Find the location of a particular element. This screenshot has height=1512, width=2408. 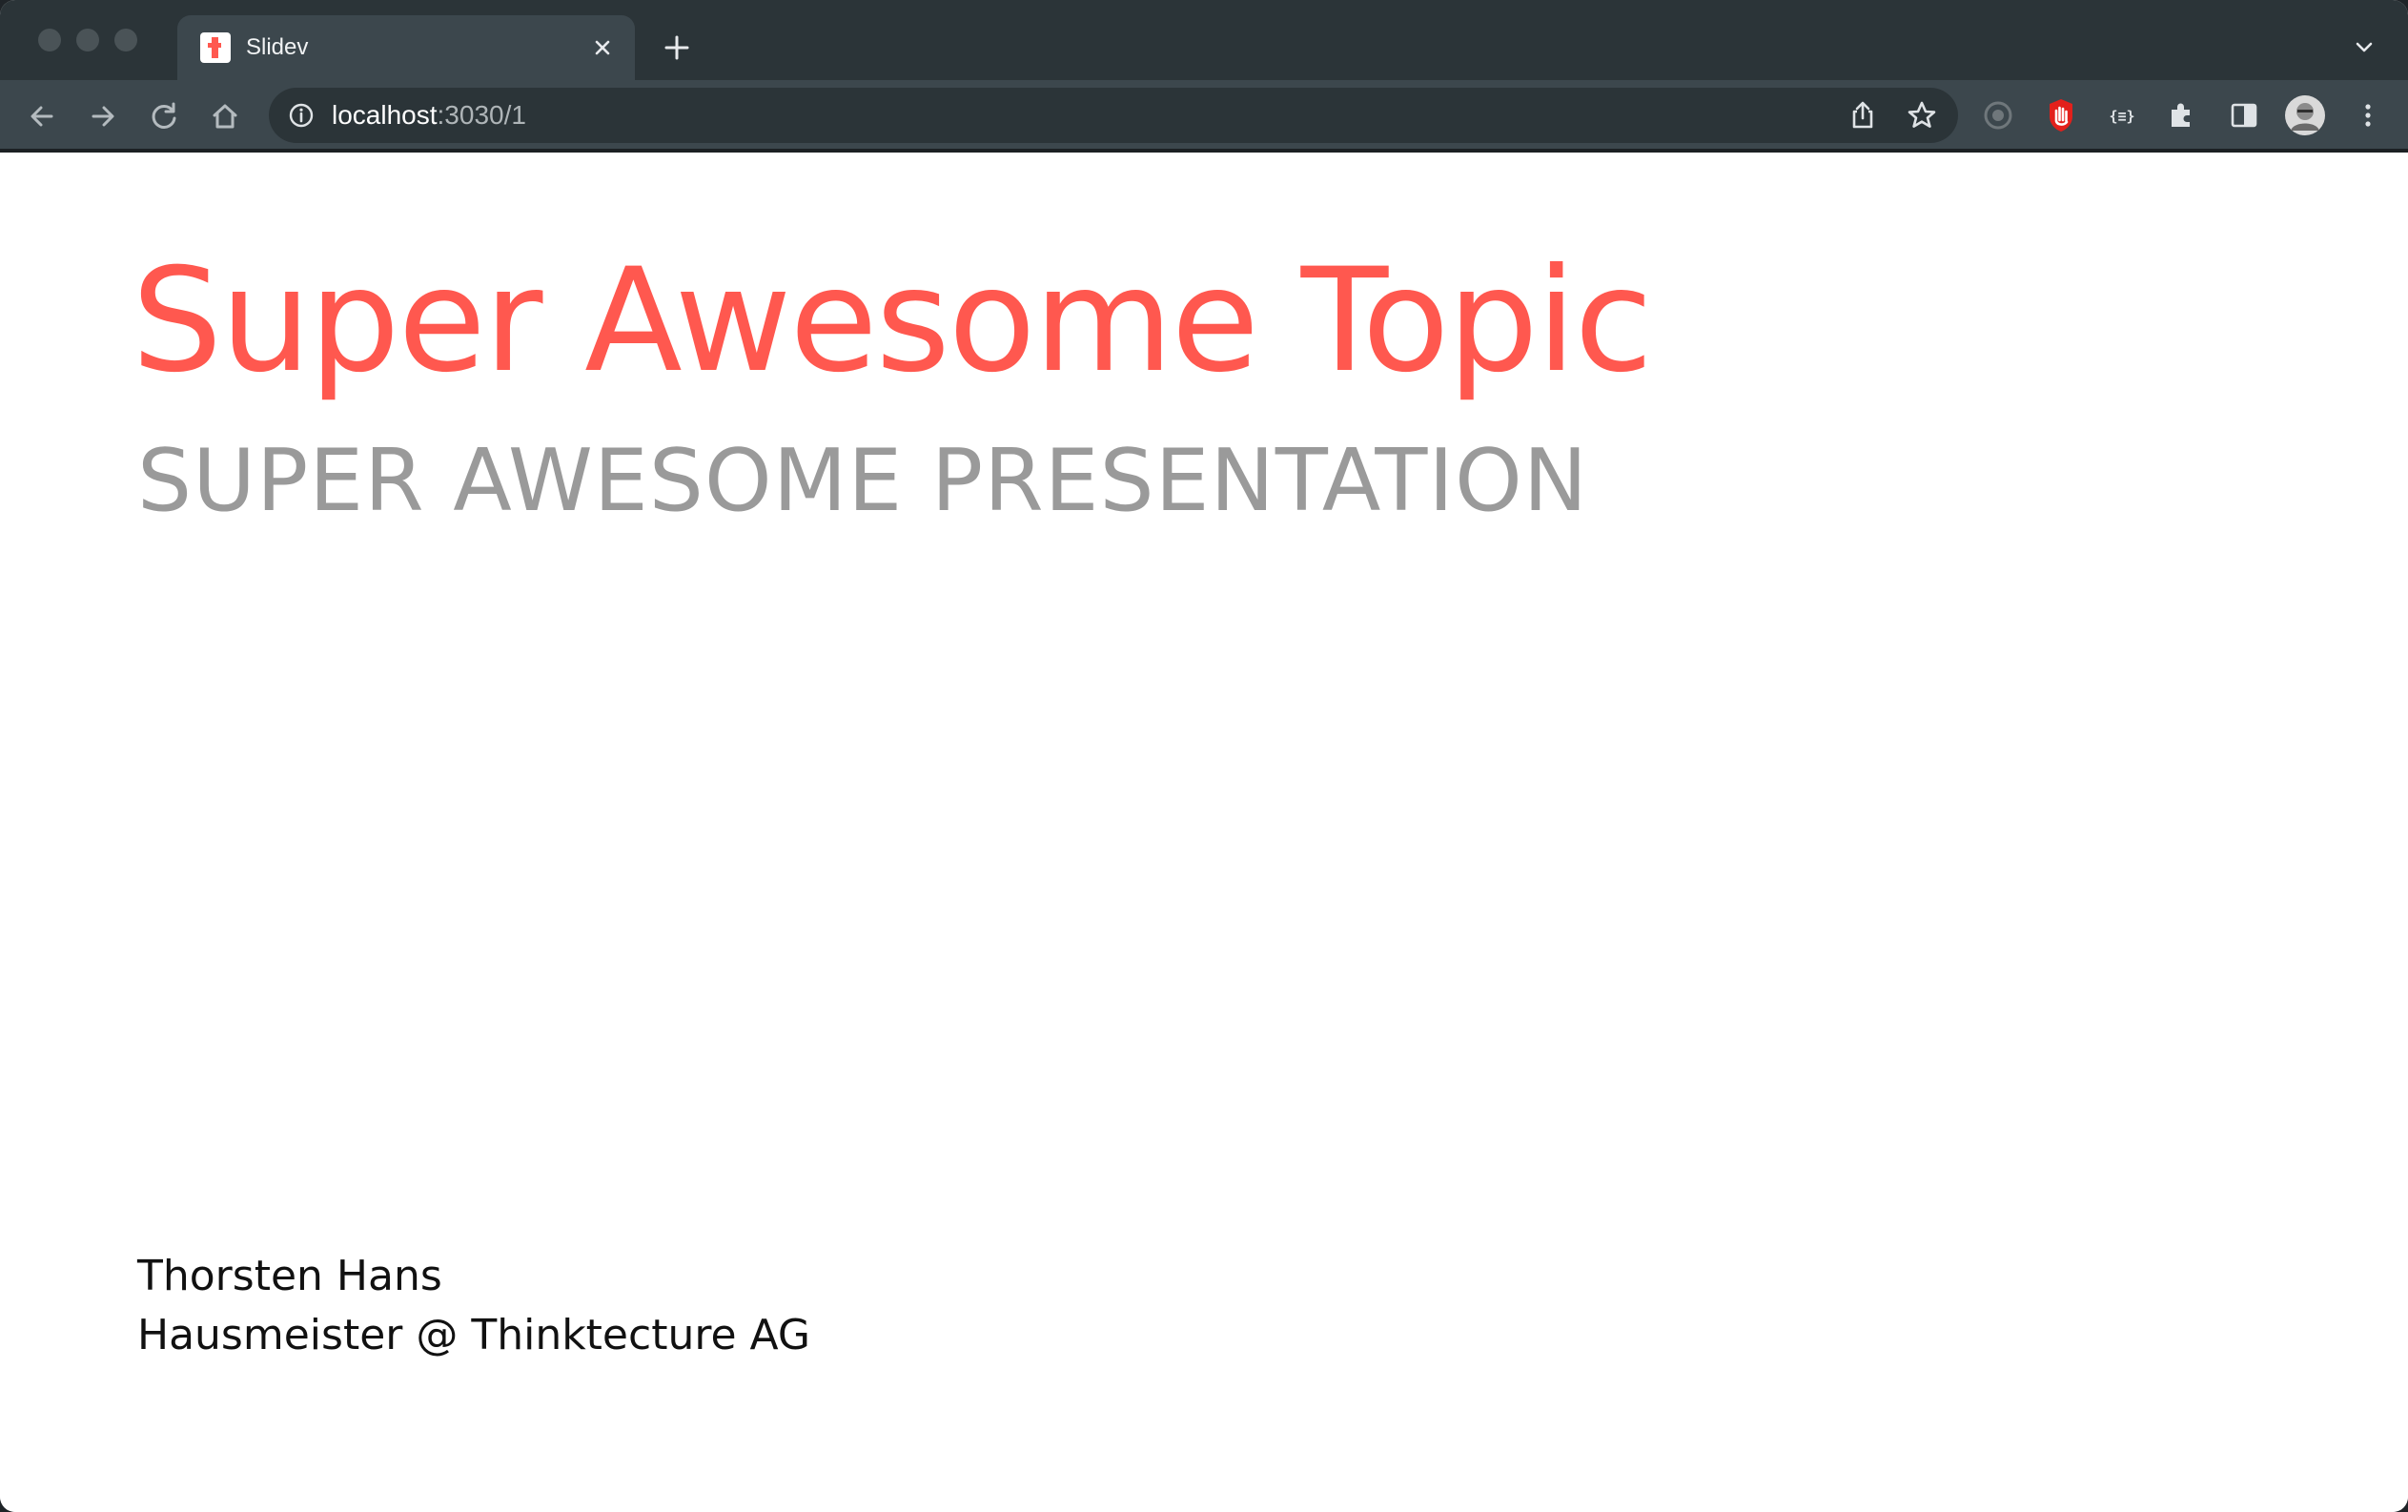

url-path: :3030/1 is located at coordinates (481, 115).